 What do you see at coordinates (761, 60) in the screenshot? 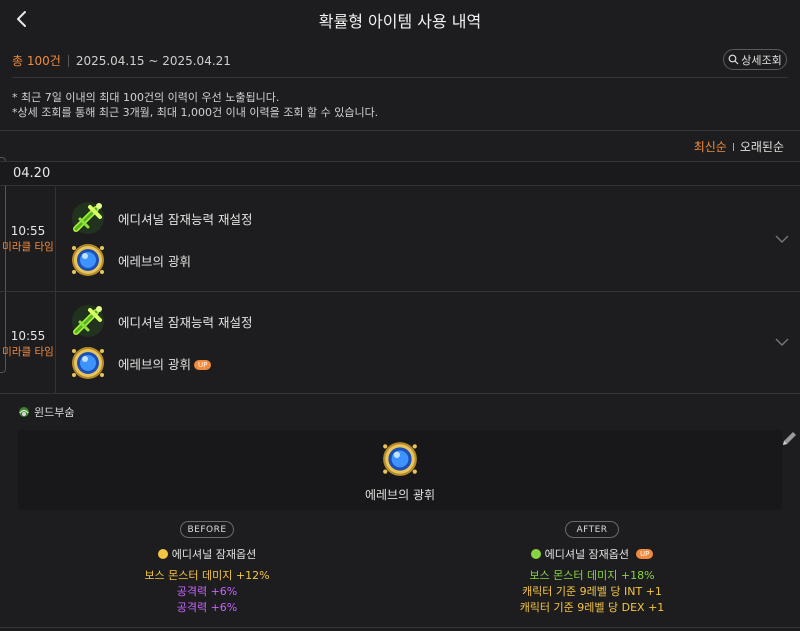
I see `detail-search-label: 상세조회` at bounding box center [761, 60].